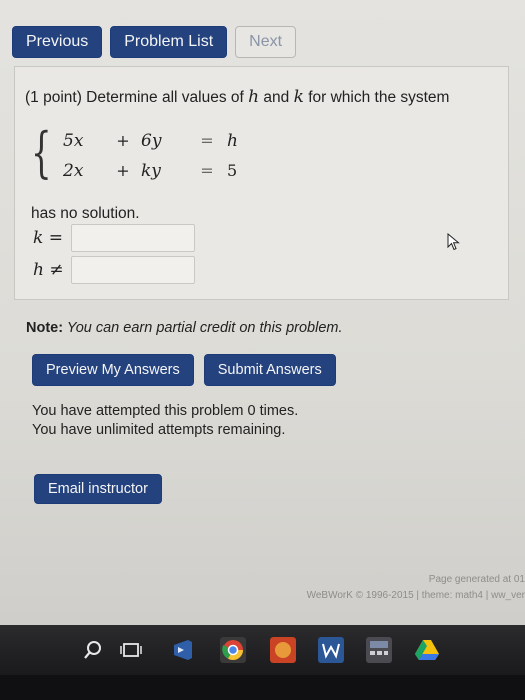 The height and width of the screenshot is (700, 525). I want to click on next-button: Next, so click(266, 42).